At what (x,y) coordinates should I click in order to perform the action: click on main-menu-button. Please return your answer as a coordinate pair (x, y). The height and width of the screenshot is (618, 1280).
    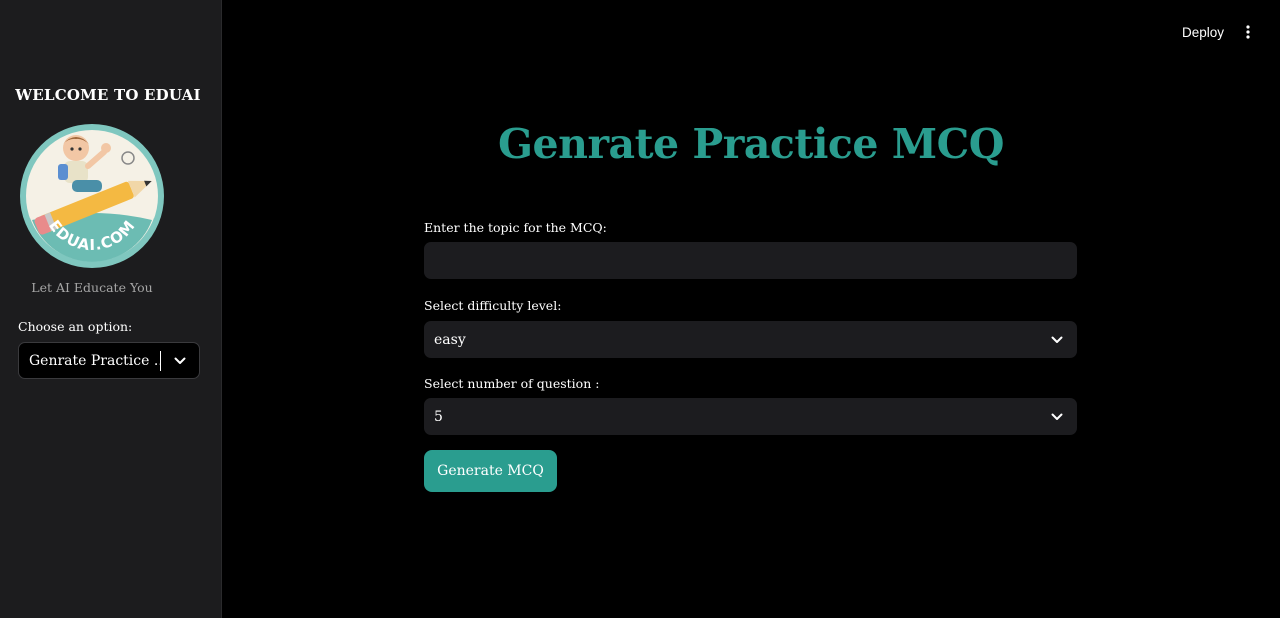
    Looking at the image, I should click on (1248, 32).